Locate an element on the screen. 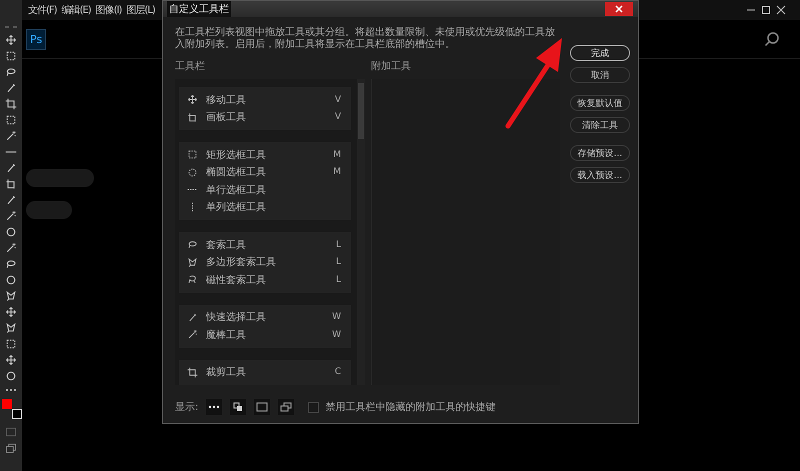 The image size is (800, 471). tool-group: 套索工具 L 多边形套索工具 L 磁性套索工具 L is located at coordinates (265, 262).